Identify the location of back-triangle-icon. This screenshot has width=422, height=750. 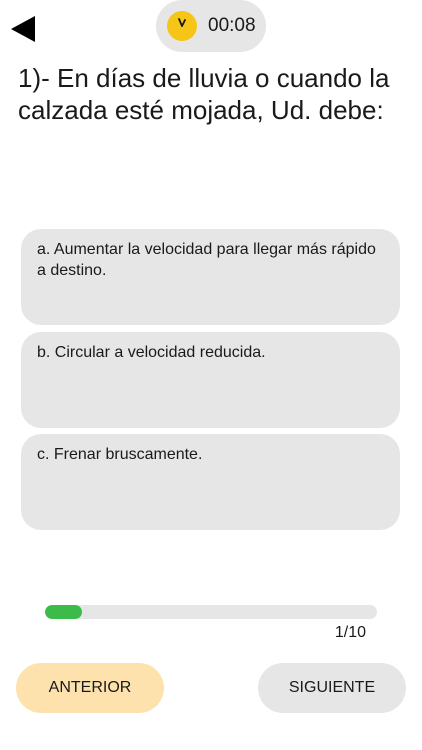
(23, 29).